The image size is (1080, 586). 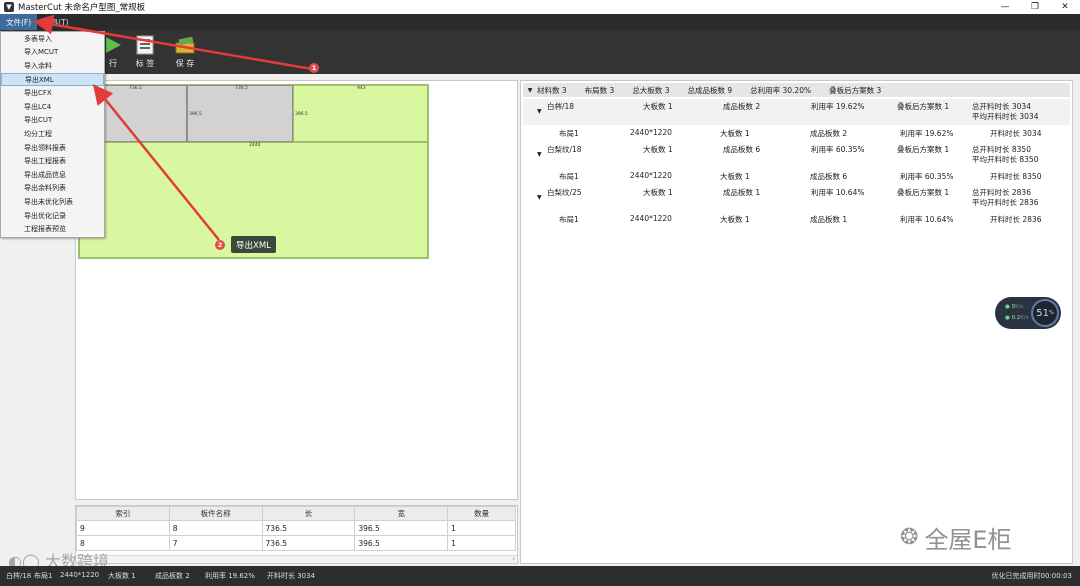 What do you see at coordinates (838, 149) in the screenshot?
I see `utilization-rate: 利用率 60.35%` at bounding box center [838, 149].